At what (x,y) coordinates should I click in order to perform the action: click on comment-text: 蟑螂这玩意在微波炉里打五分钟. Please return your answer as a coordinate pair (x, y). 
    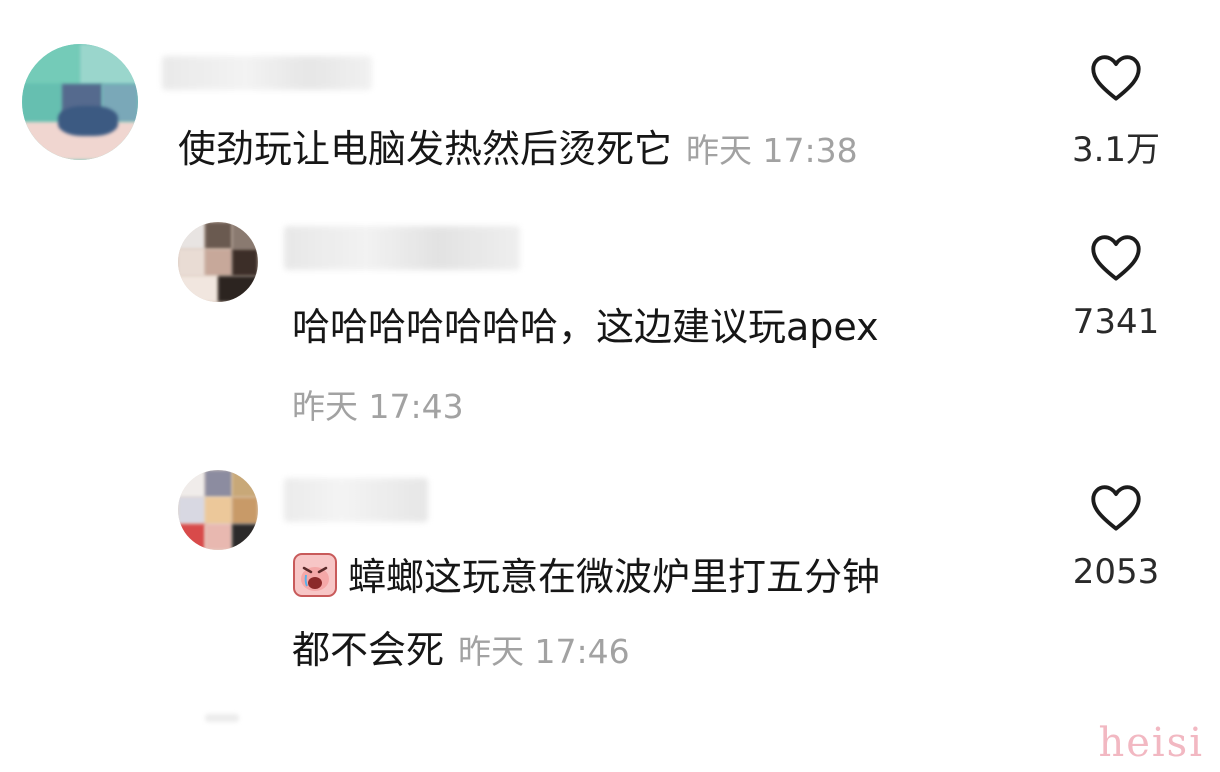
    Looking at the image, I should click on (586, 577).